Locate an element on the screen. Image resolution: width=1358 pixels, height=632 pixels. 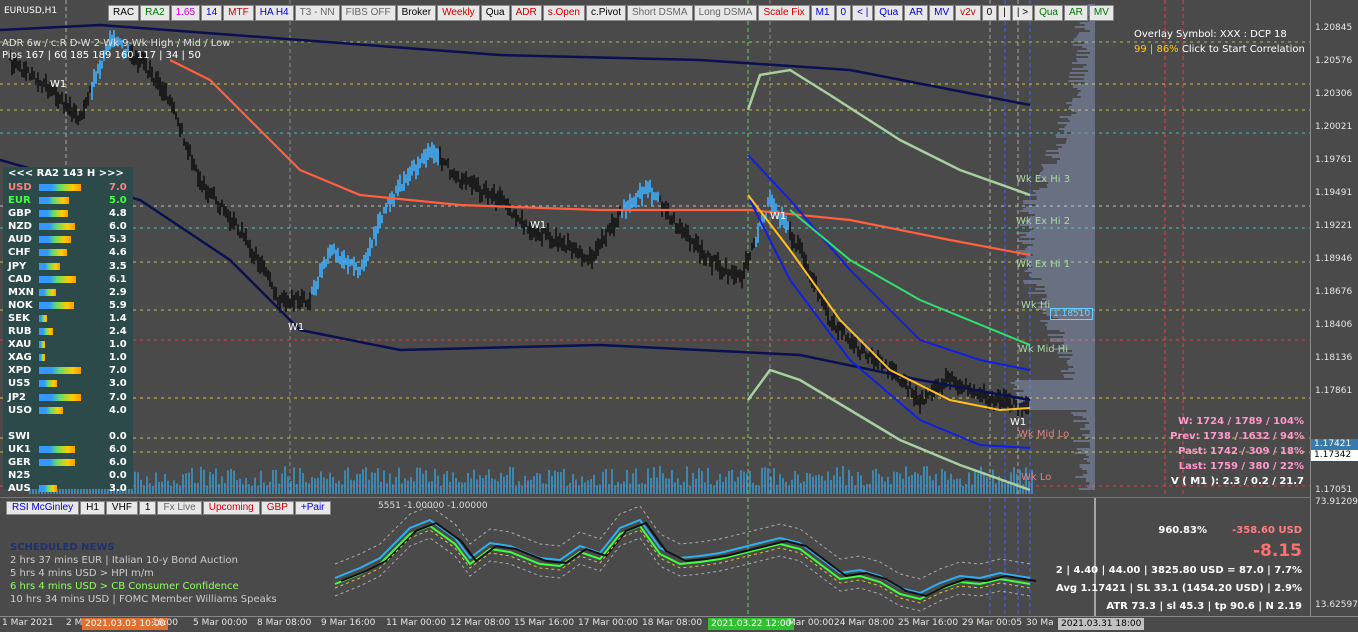
strength-row: USD 7.0 is located at coordinates (68, 187).